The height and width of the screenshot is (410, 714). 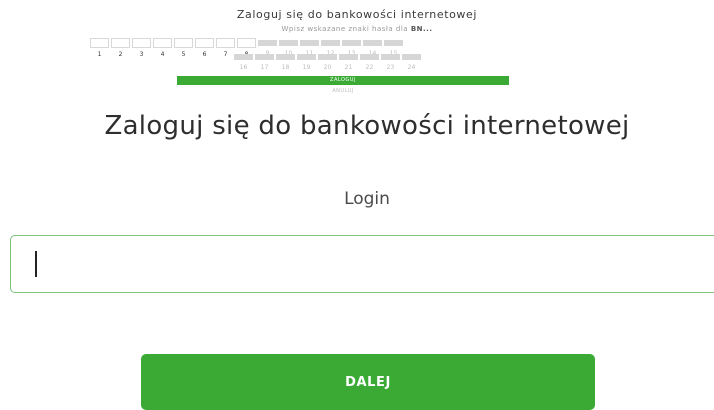 What do you see at coordinates (327, 67) in the screenshot?
I see `password-char-number: 20` at bounding box center [327, 67].